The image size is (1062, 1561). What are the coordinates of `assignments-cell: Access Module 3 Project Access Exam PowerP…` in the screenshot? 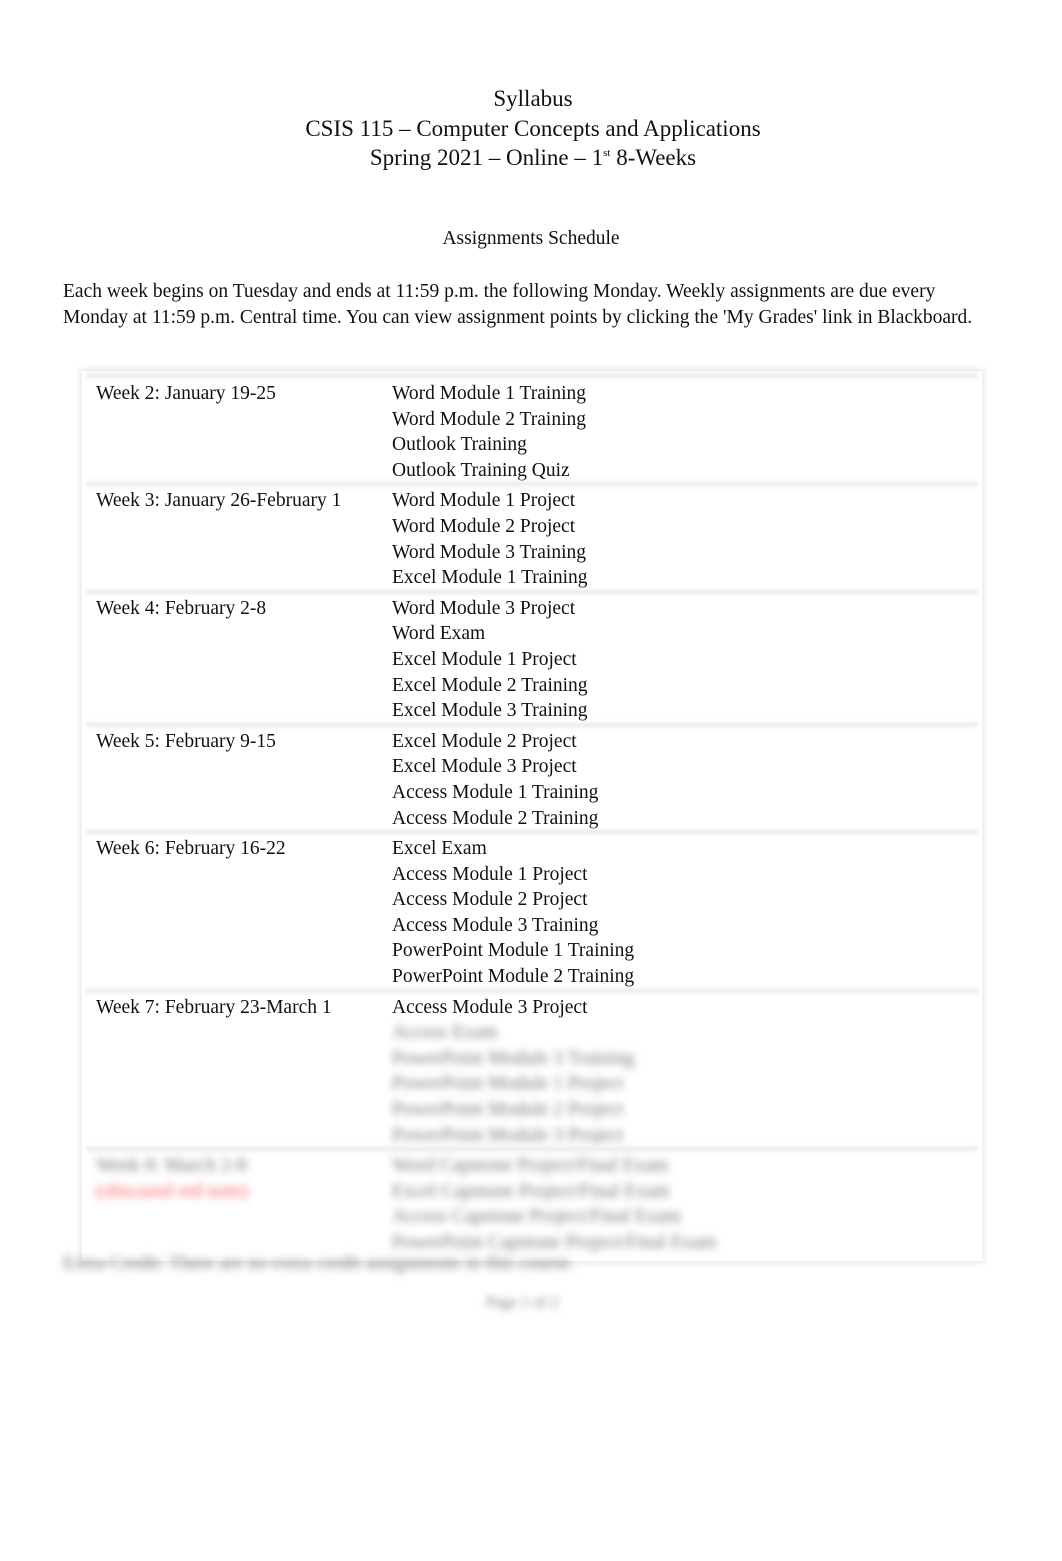 It's located at (685, 1070).